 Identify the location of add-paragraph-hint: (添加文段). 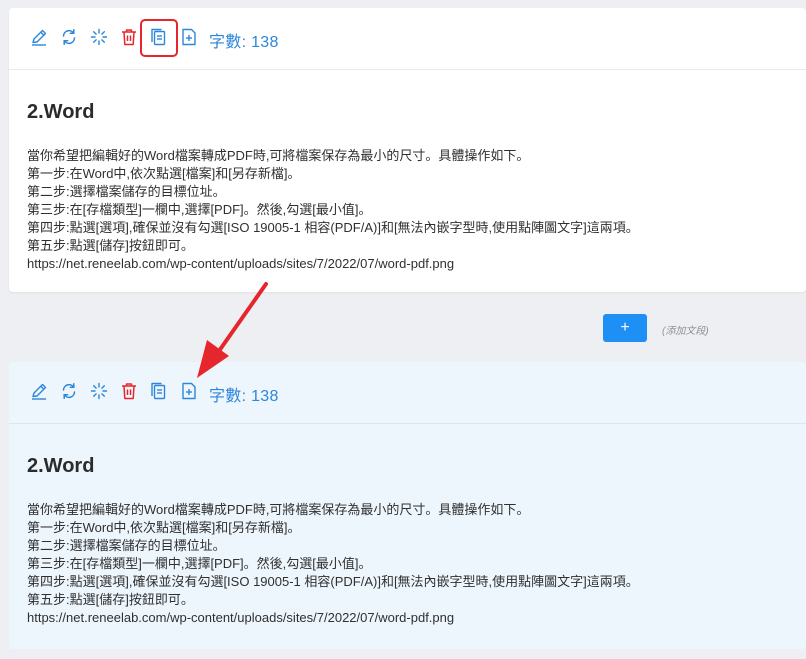
(685, 331).